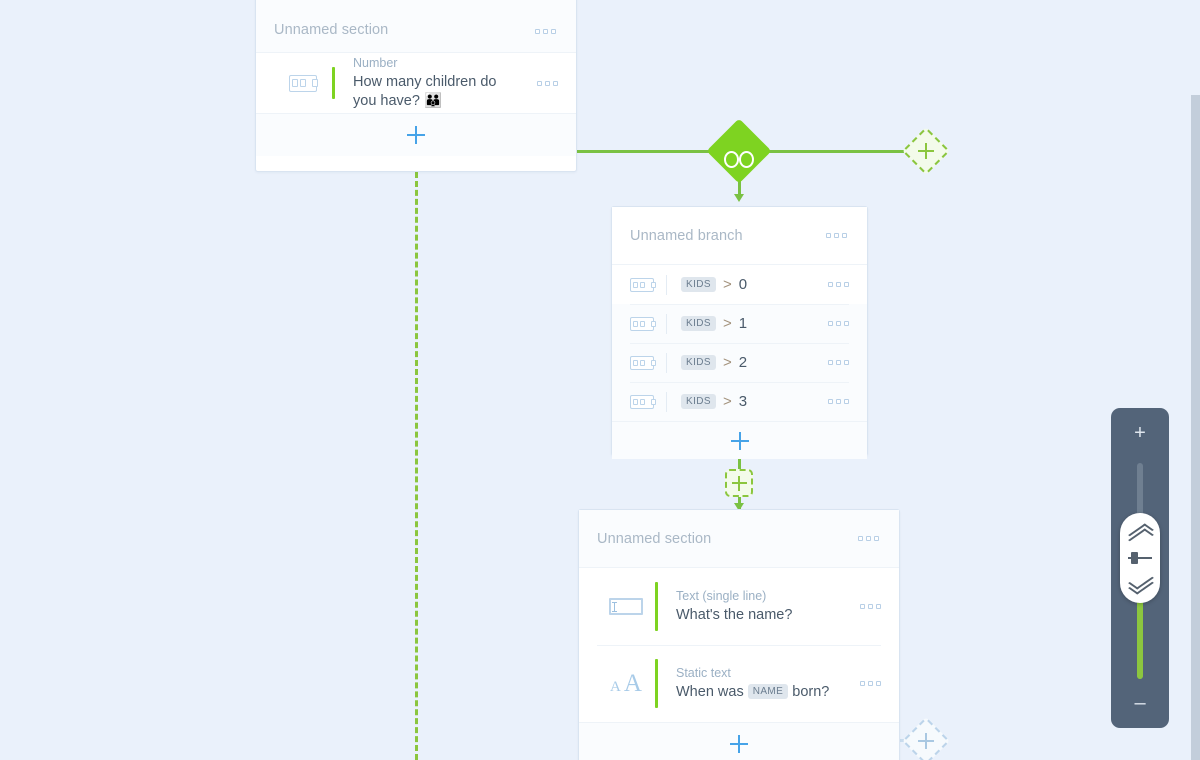  Describe the element at coordinates (425, 91) in the screenshot. I see `field-question-text: How many children do you have? 👪` at that location.